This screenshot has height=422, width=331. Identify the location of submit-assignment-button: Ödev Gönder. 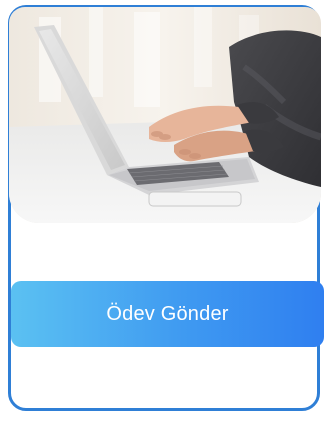
(167, 314).